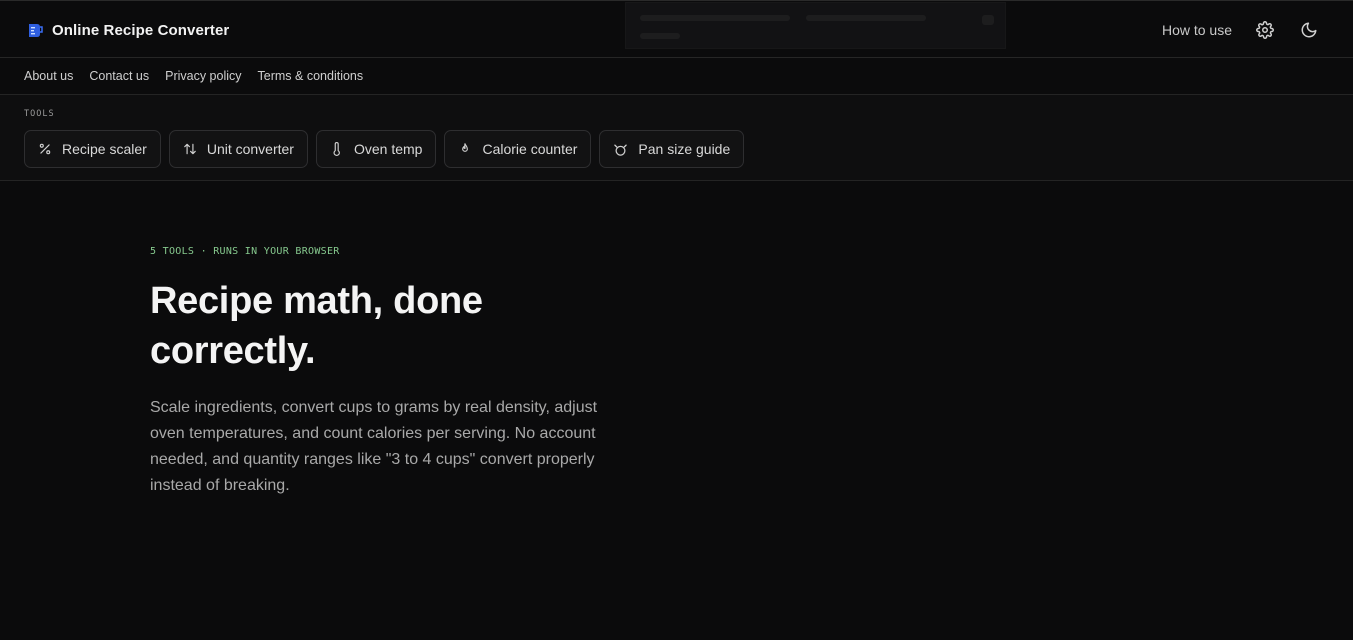 The width and height of the screenshot is (1353, 640). What do you see at coordinates (45, 149) in the screenshot?
I see `percent-icon` at bounding box center [45, 149].